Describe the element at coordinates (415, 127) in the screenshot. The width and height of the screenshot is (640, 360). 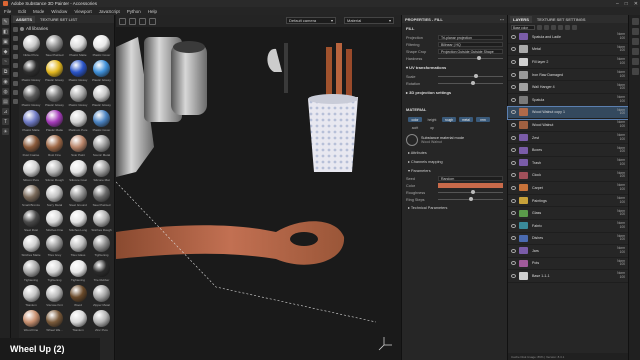
I see `channel-ao-button: ao/rt` at that location.